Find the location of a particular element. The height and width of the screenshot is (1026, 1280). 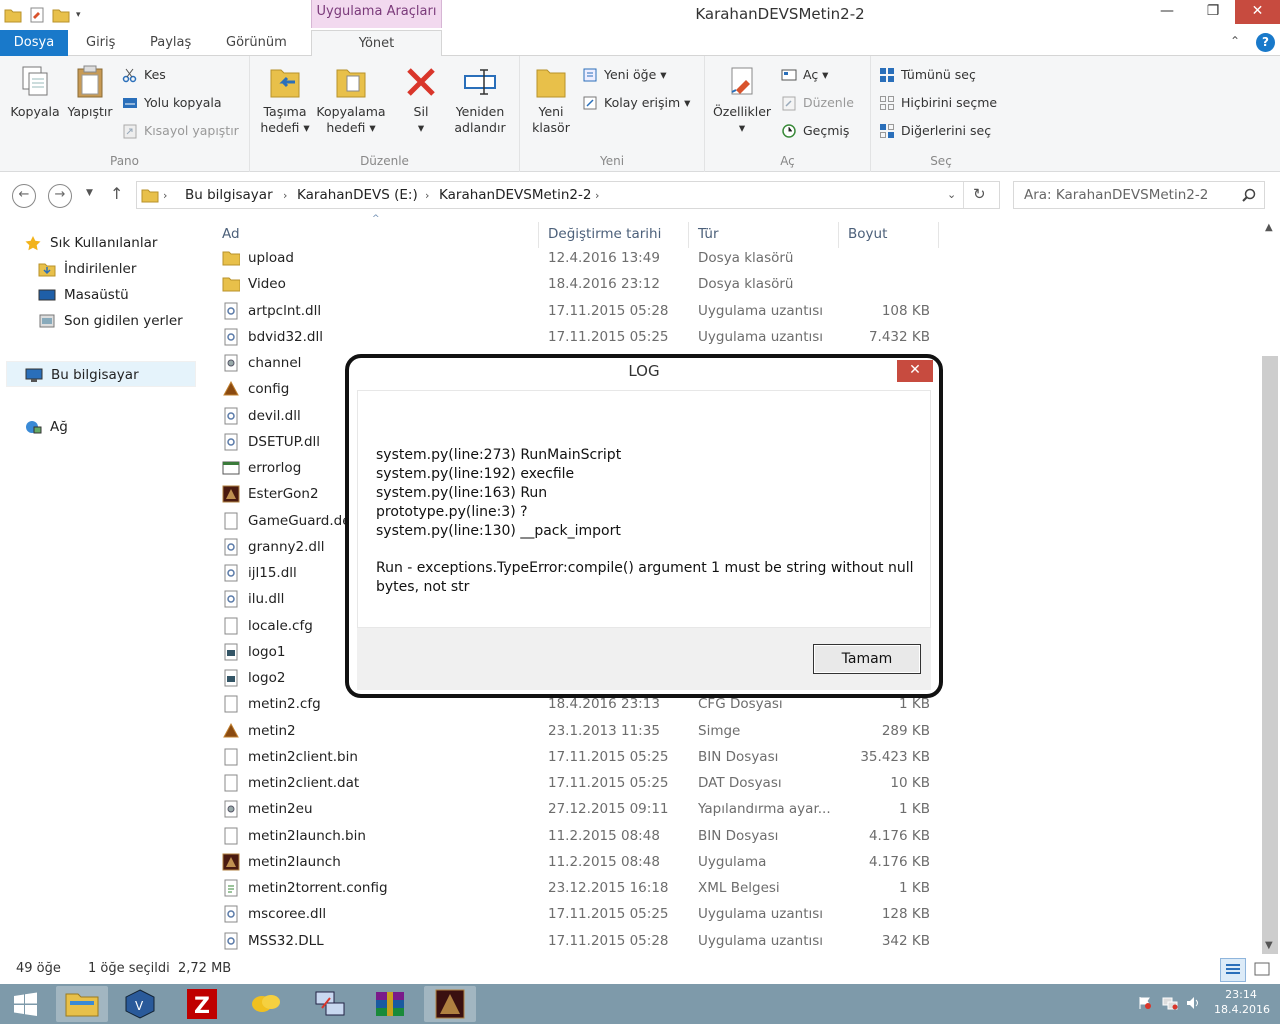

breadcrumb-drive: KarahanDEVS (E:) is located at coordinates (357, 195).